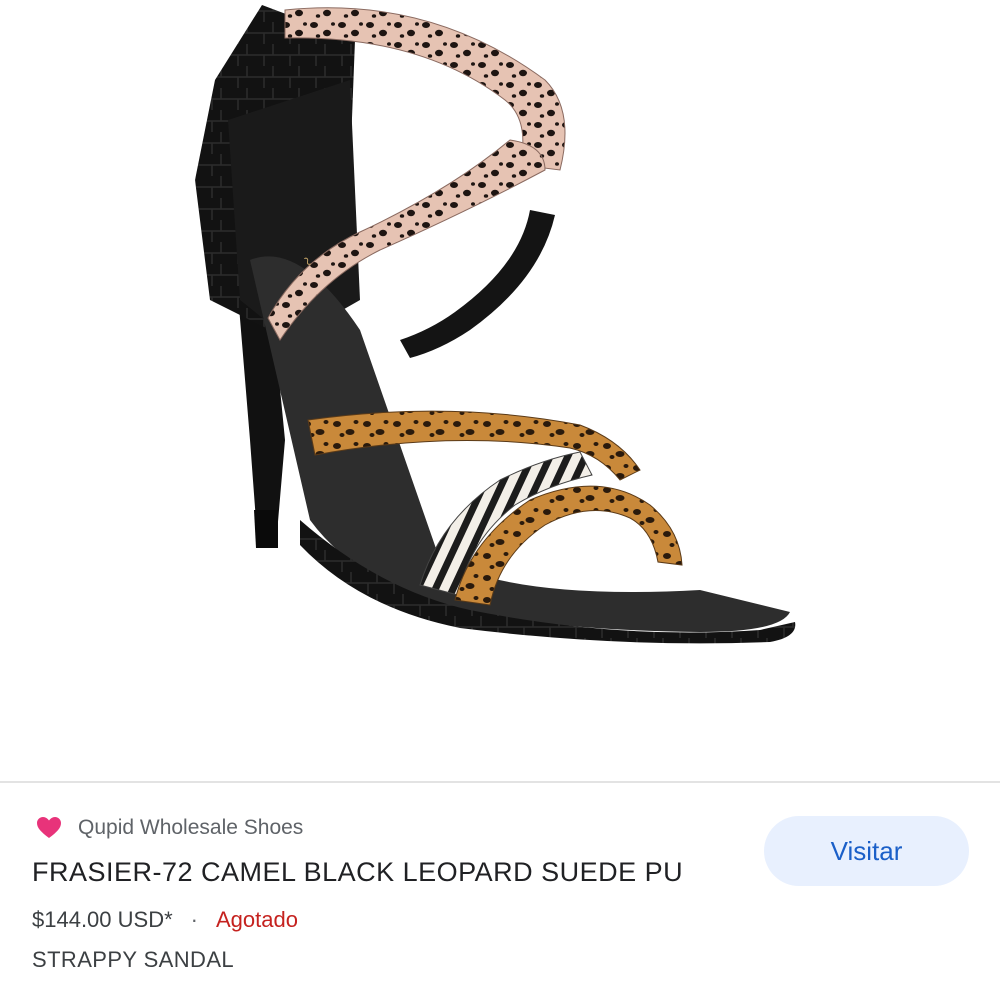  What do you see at coordinates (357, 872) in the screenshot?
I see `product-title: FRASIER-72 CAMEL BLACK LEOPARD SUEDE PU` at bounding box center [357, 872].